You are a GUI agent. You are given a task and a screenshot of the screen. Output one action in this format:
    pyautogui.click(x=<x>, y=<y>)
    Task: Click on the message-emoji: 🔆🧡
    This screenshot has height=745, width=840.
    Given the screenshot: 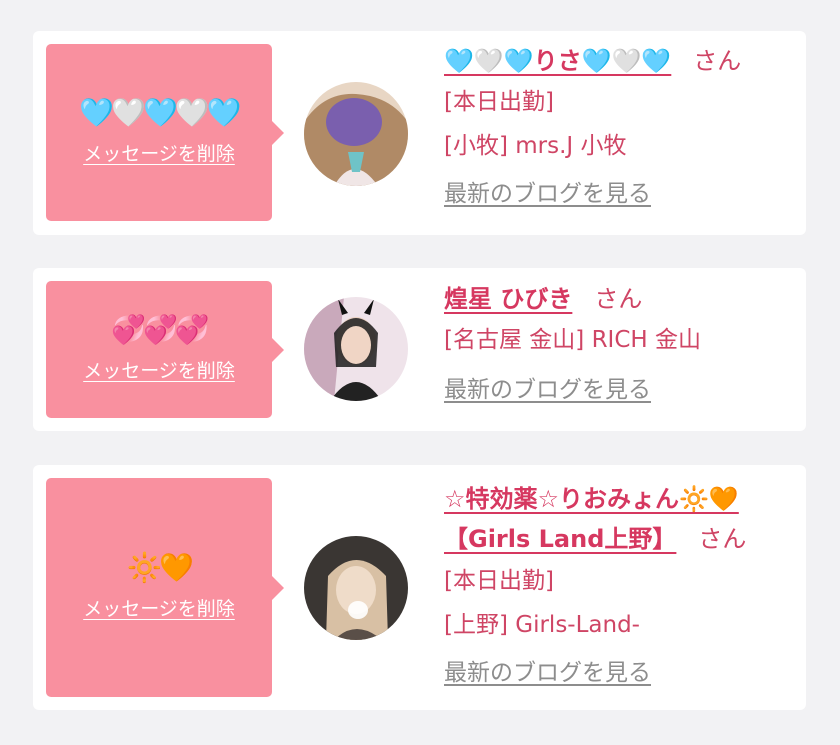 What is the action you would take?
    pyautogui.click(x=160, y=567)
    